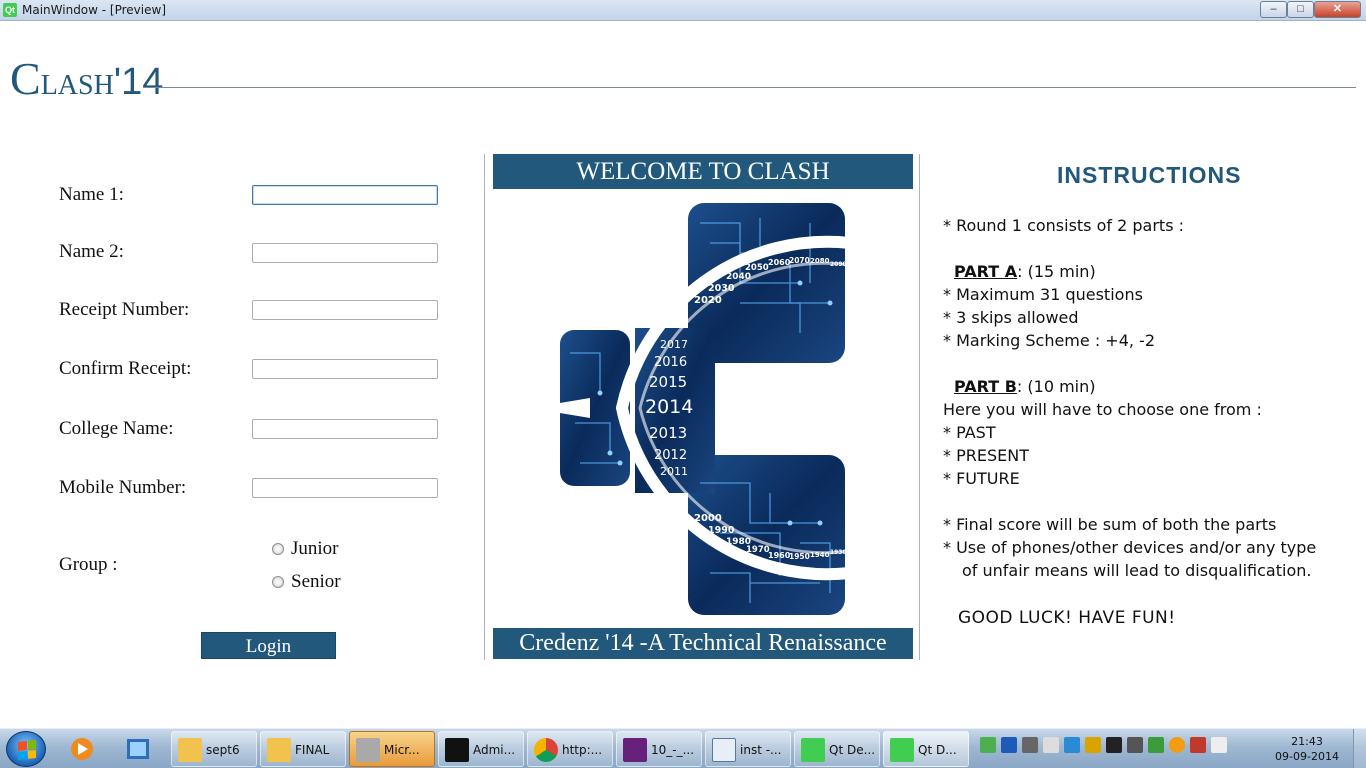  What do you see at coordinates (838, 552) in the screenshot?
I see `year-label: 1930` at bounding box center [838, 552].